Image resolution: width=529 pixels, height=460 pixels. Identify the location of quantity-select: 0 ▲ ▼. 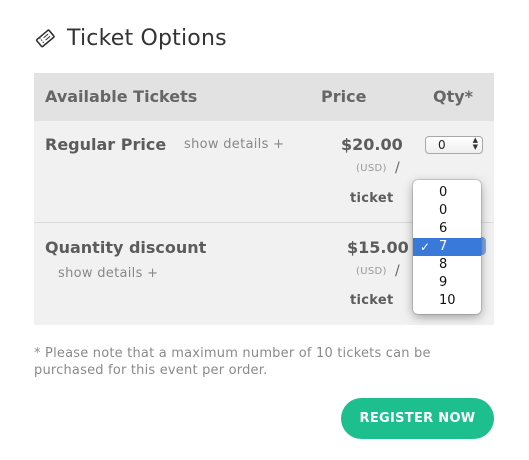
(454, 145).